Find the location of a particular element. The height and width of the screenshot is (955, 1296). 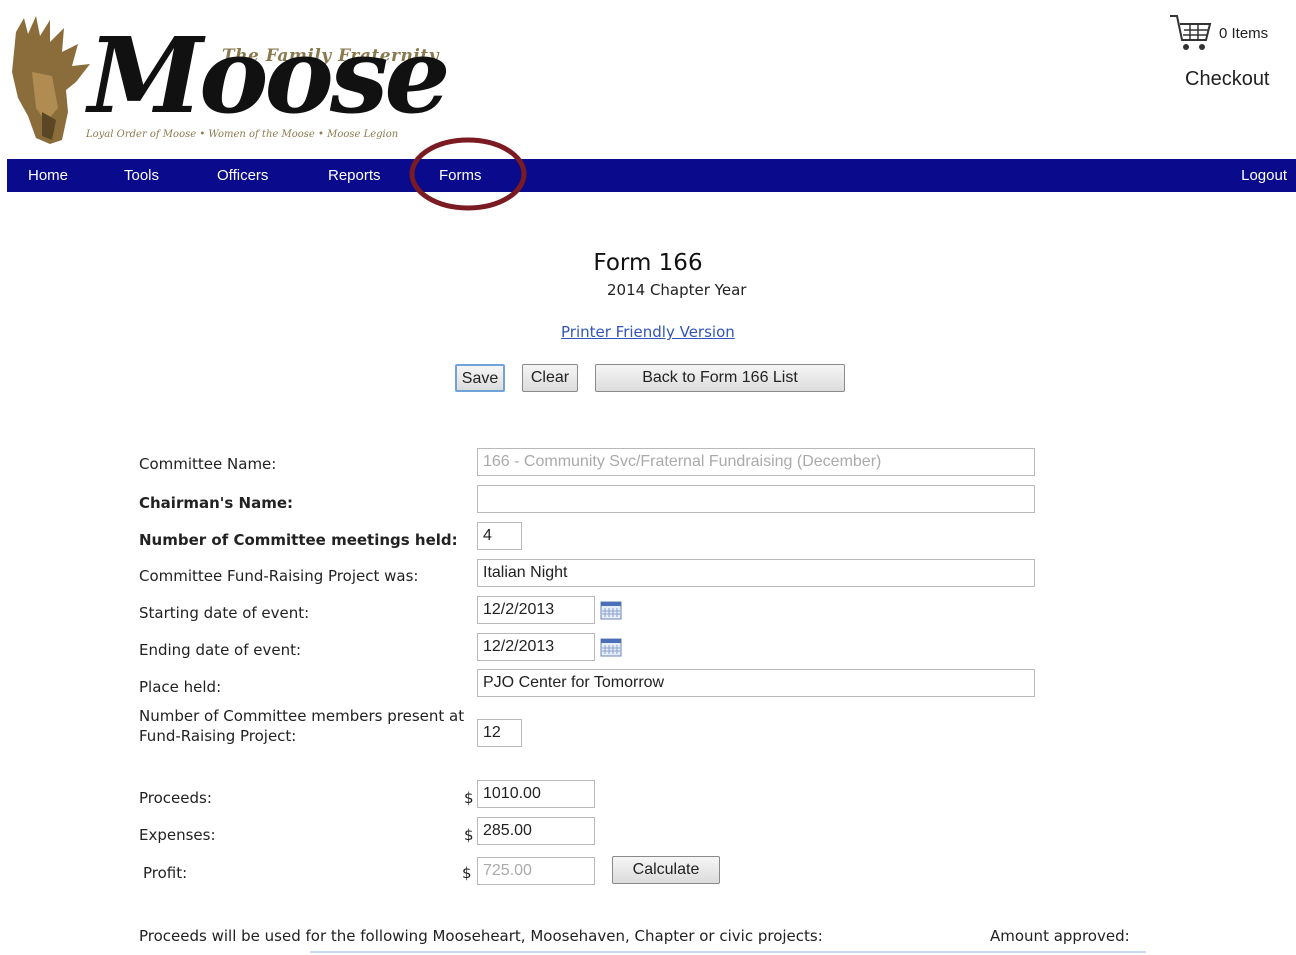

cart-item-count: 0 Items is located at coordinates (1243, 33).